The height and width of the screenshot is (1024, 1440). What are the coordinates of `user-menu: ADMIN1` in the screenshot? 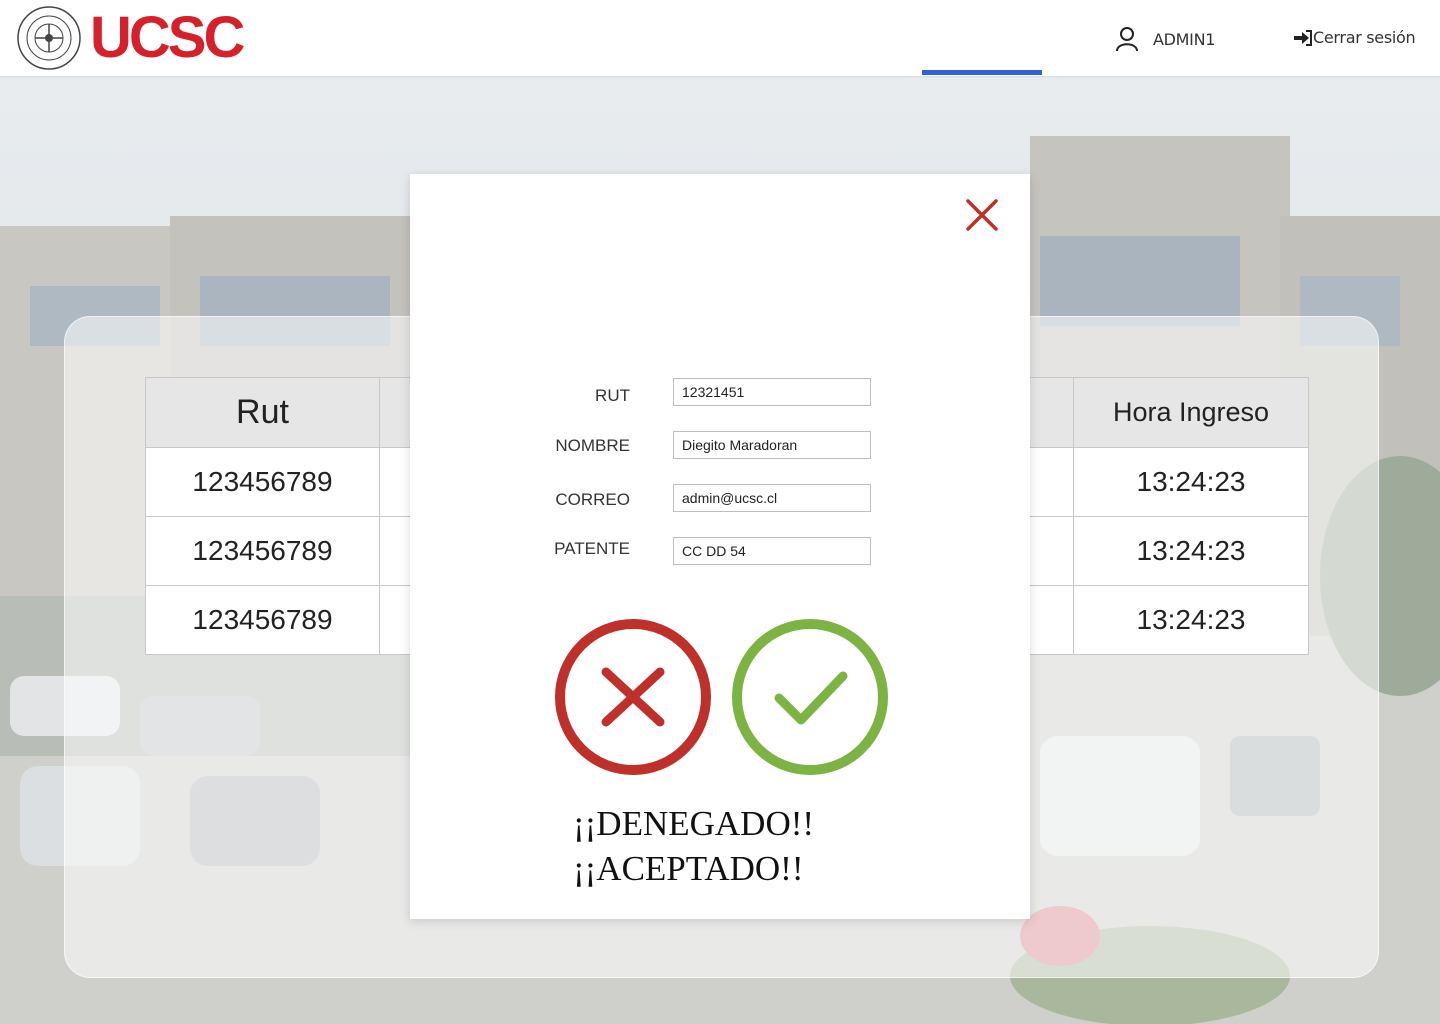 It's located at (1164, 39).